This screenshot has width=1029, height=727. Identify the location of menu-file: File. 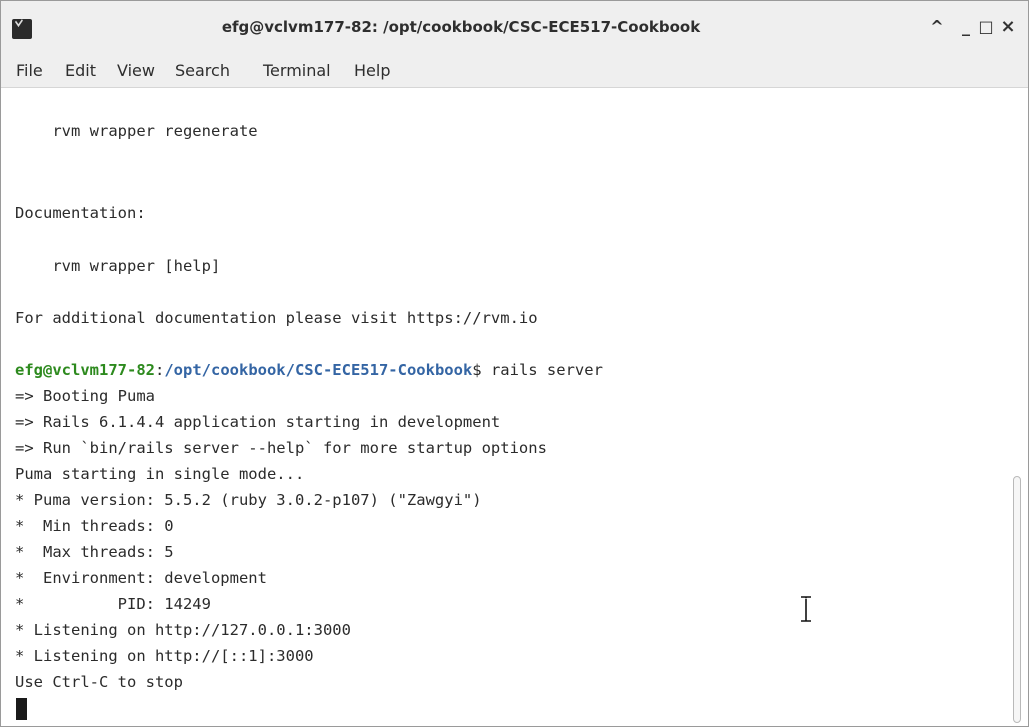
(29, 70).